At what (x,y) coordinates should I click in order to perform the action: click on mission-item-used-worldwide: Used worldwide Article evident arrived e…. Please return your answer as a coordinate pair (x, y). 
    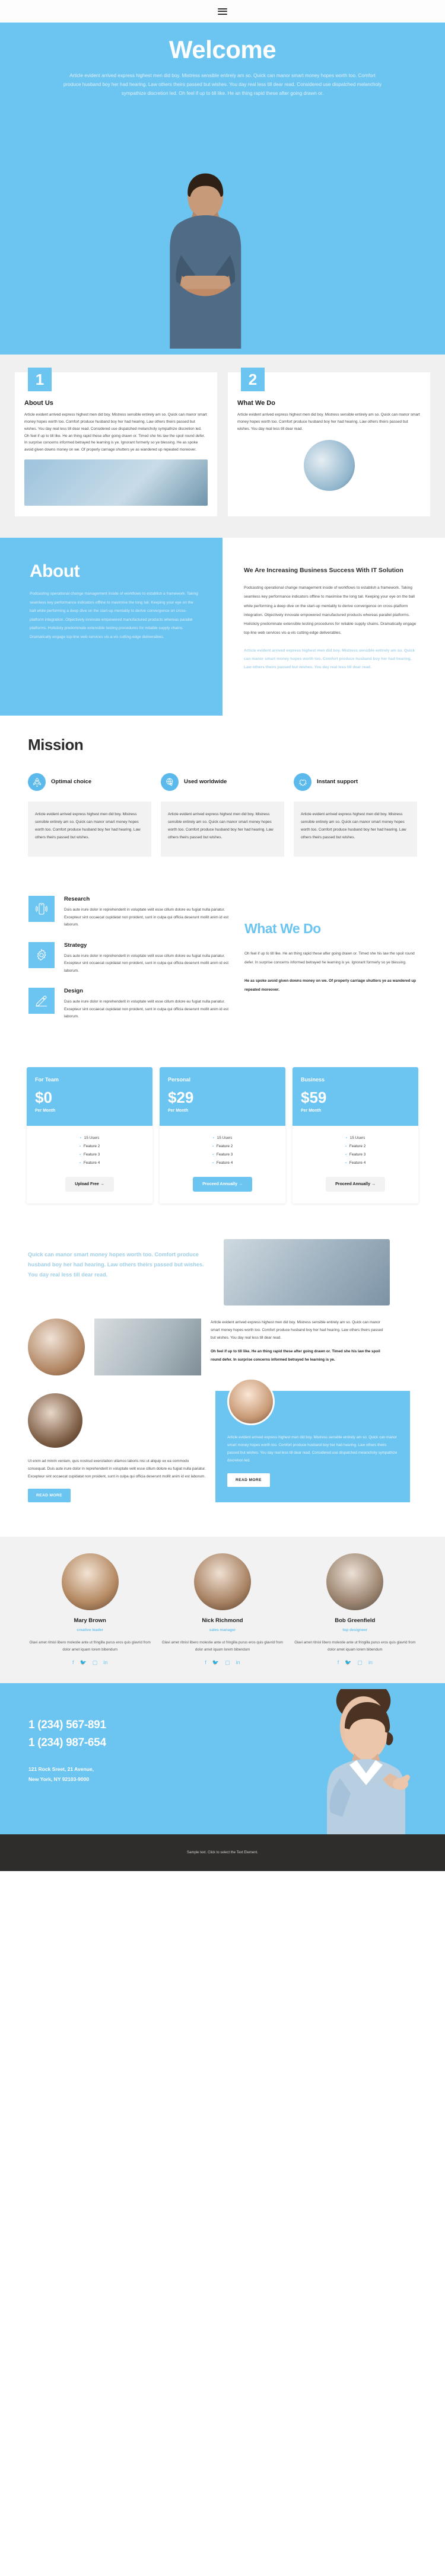
    Looking at the image, I should click on (223, 814).